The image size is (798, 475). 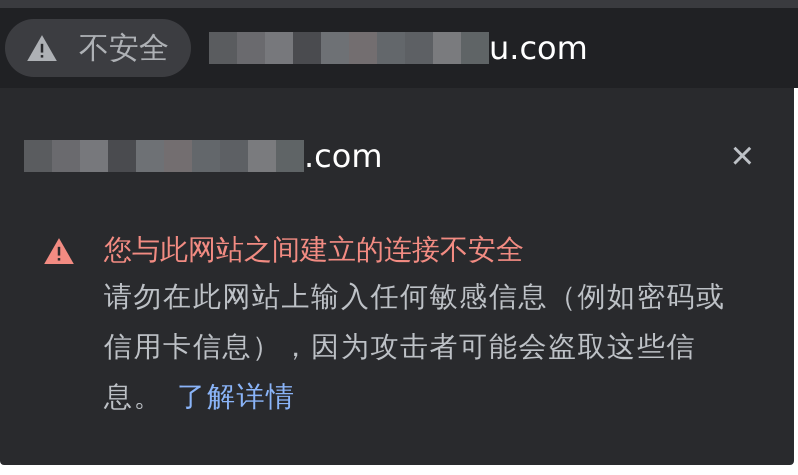 What do you see at coordinates (742, 156) in the screenshot?
I see `close-button: ×` at bounding box center [742, 156].